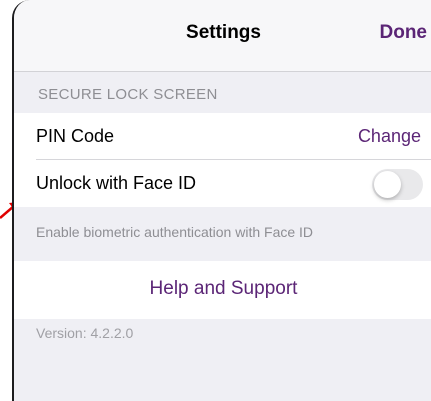  Describe the element at coordinates (222, 183) in the screenshot. I see `face-id-row: Unlock with Face ID` at that location.